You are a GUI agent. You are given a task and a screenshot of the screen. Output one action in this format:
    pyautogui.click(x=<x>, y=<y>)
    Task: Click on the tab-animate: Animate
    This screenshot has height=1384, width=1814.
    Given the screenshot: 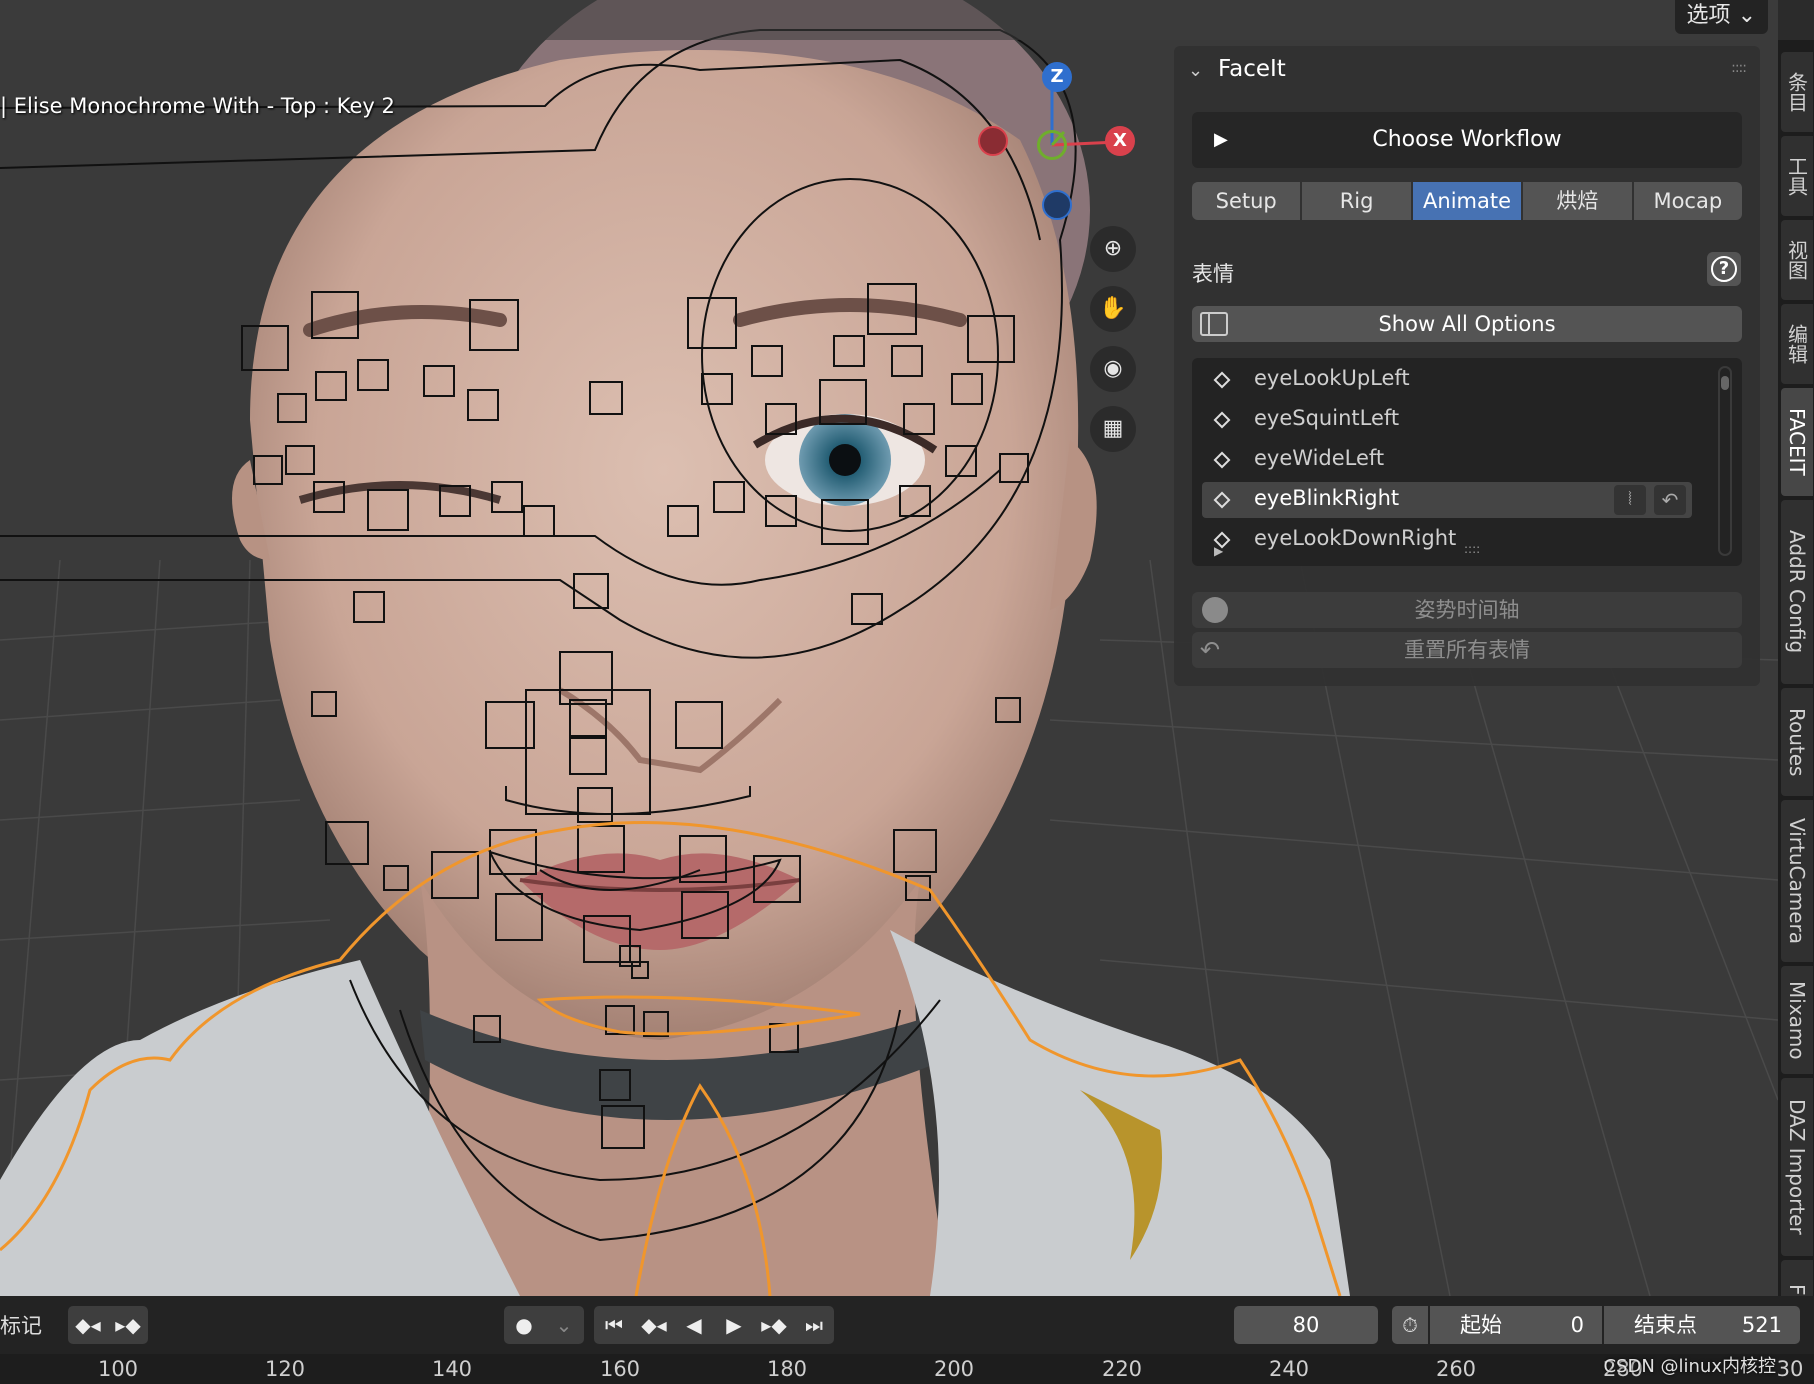 What is the action you would take?
    pyautogui.click(x=1467, y=201)
    